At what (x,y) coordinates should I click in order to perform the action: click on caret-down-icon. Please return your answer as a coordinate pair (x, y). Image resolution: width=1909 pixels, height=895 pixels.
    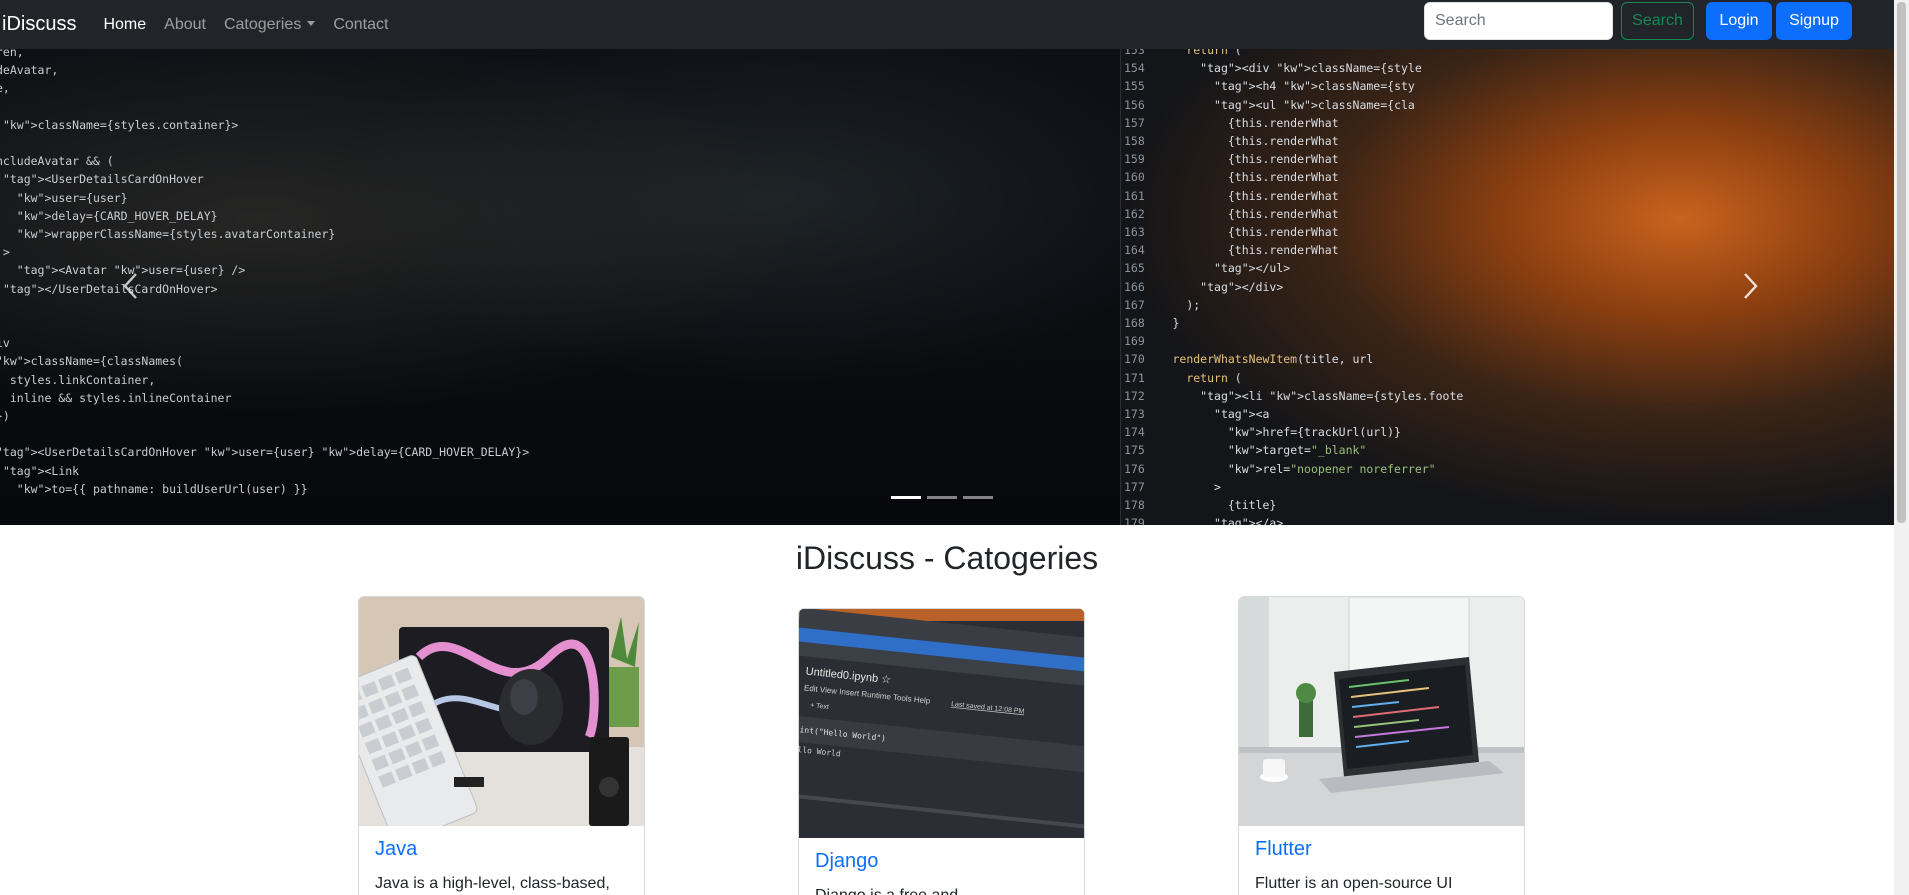
    Looking at the image, I should click on (311, 23).